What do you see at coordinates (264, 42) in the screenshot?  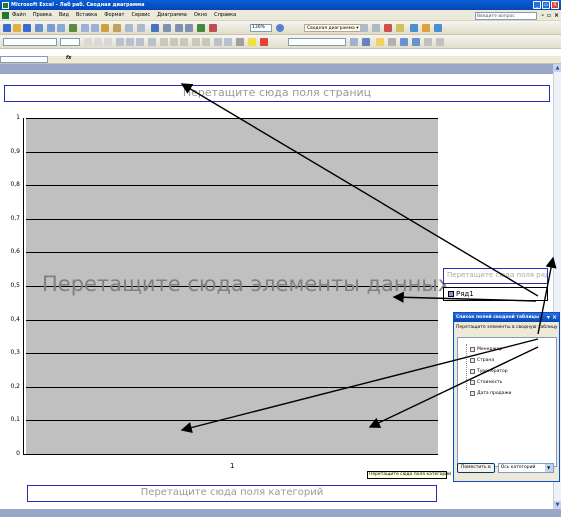 I see `font-color-icon` at bounding box center [264, 42].